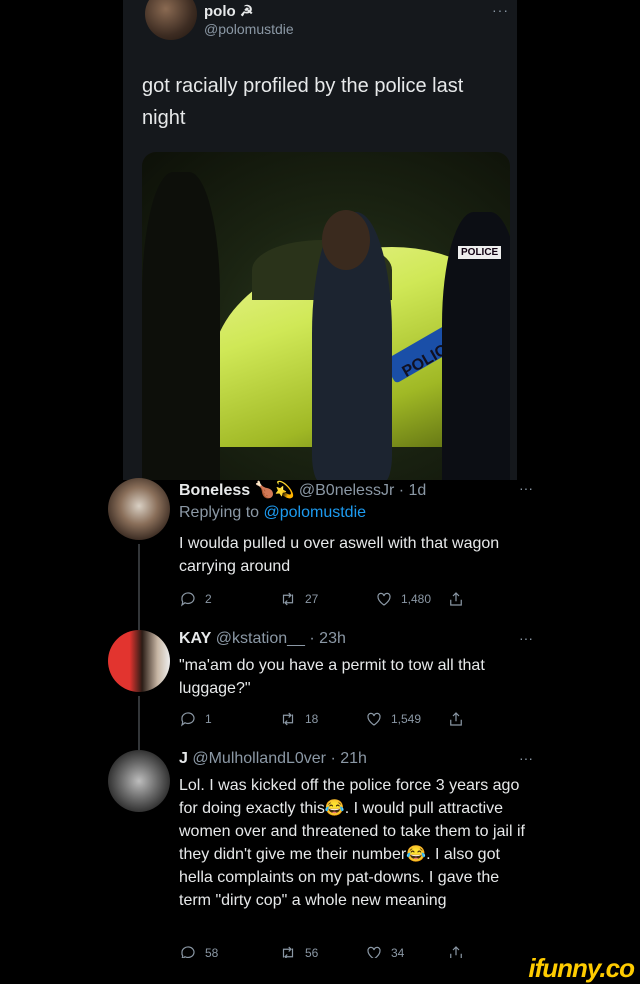 This screenshot has height=984, width=640. I want to click on like-button: 1,480, so click(403, 599).